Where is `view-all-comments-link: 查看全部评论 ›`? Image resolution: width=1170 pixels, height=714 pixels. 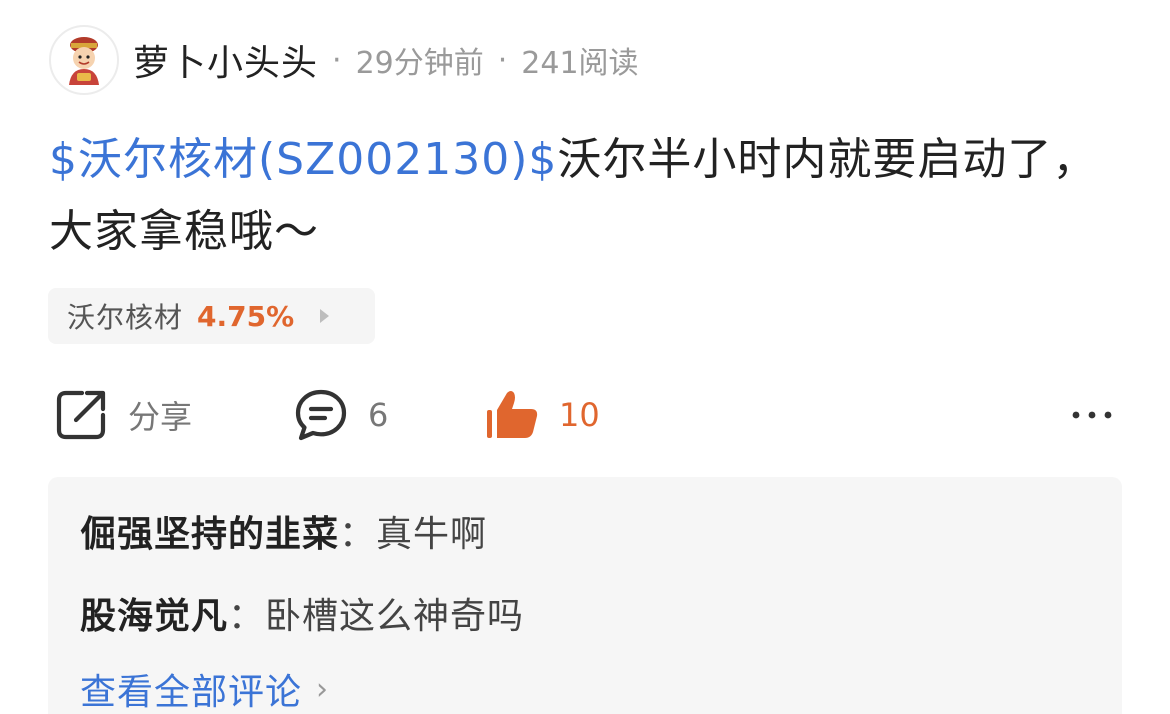
view-all-comments-link: 查看全部评论 › is located at coordinates (204, 688).